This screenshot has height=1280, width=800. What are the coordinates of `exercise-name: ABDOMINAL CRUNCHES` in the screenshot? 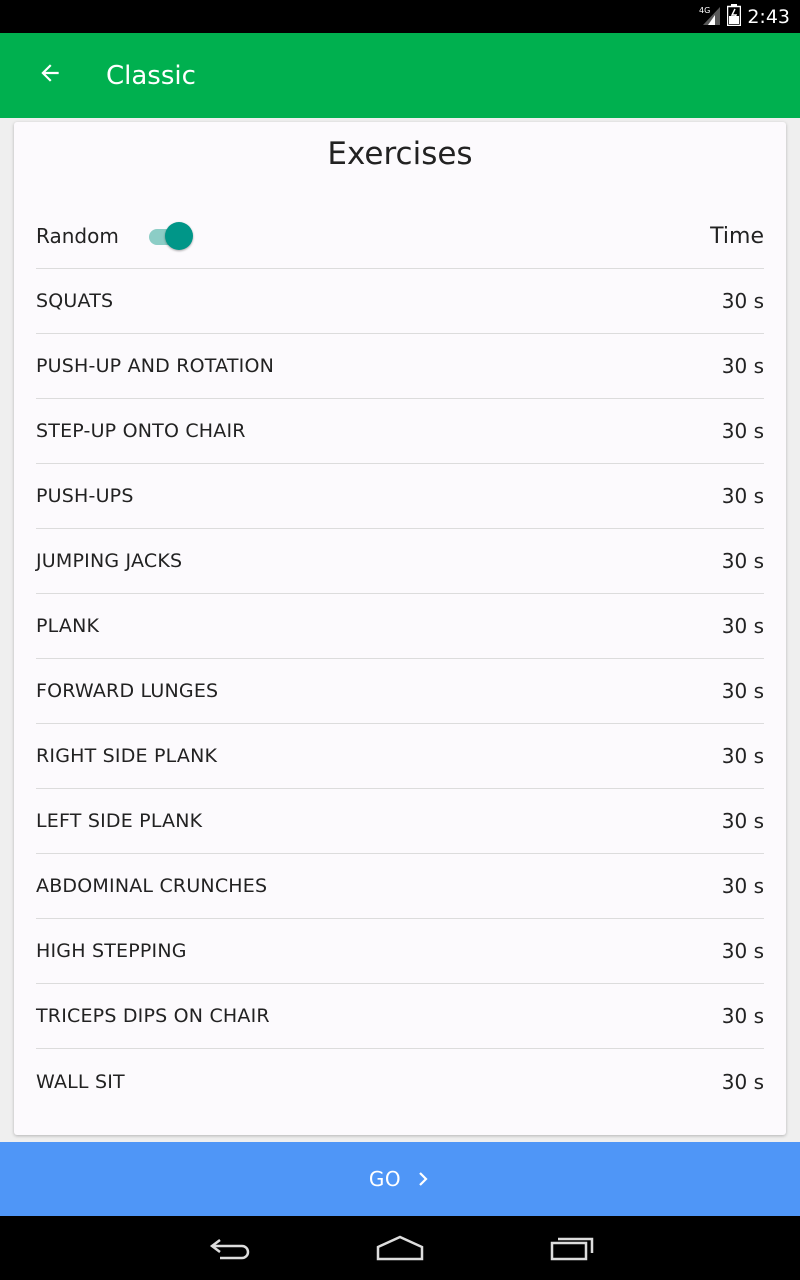 It's located at (152, 886).